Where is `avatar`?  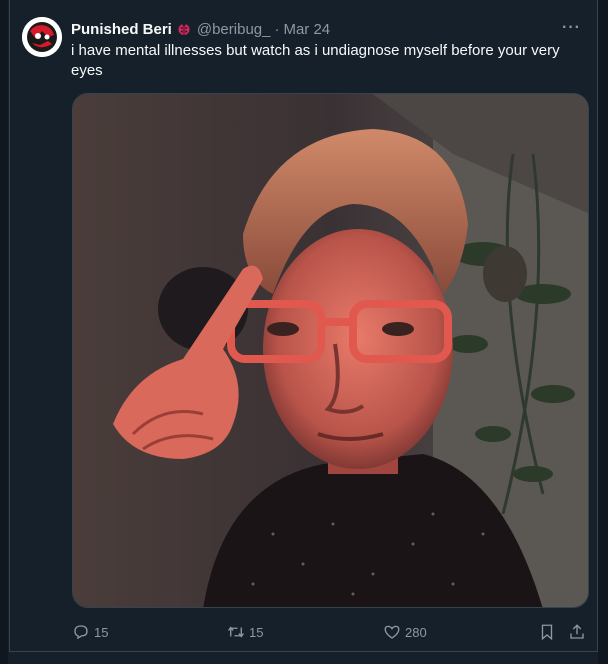
avatar is located at coordinates (42, 37).